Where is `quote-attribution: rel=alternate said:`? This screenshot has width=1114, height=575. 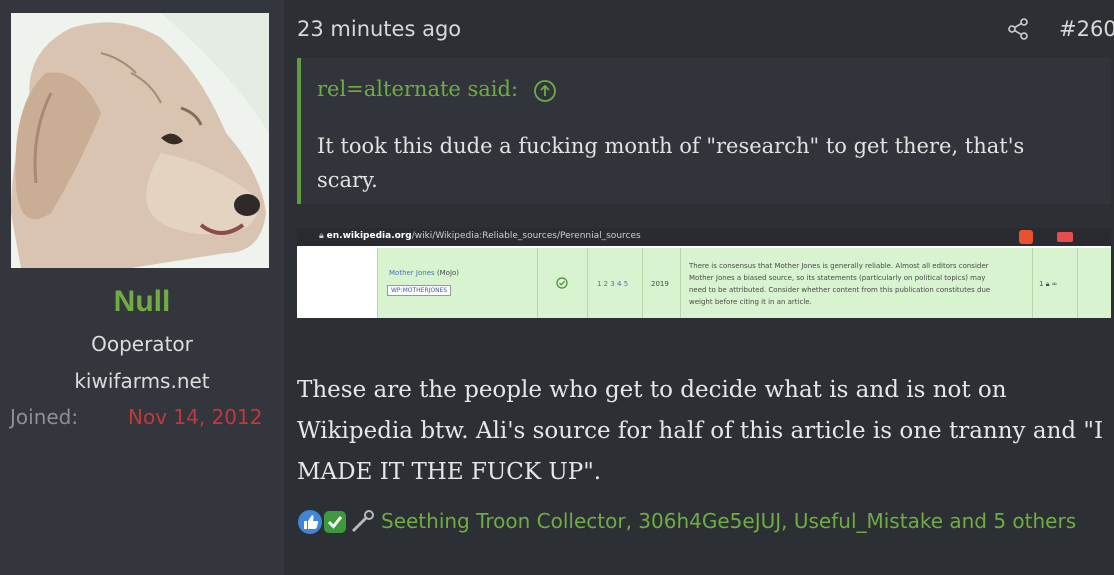 quote-attribution: rel=alternate said: is located at coordinates (417, 89).